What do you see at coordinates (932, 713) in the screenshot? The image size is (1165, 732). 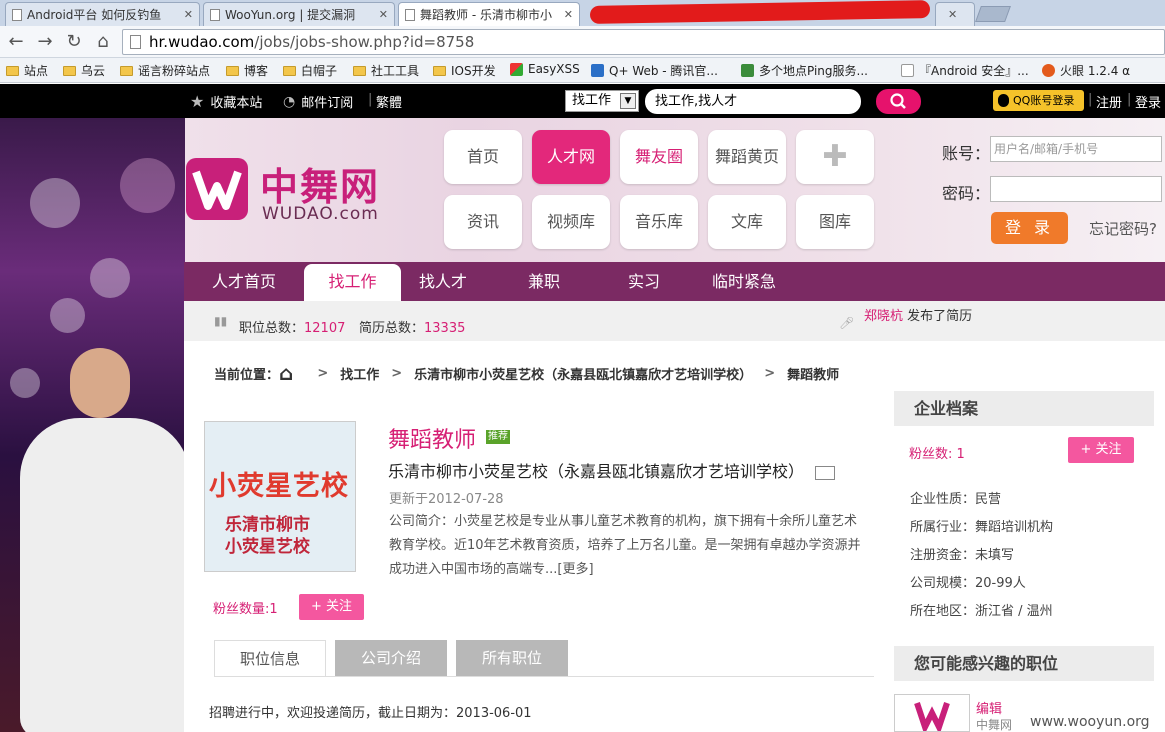 I see `interest-job-logo` at bounding box center [932, 713].